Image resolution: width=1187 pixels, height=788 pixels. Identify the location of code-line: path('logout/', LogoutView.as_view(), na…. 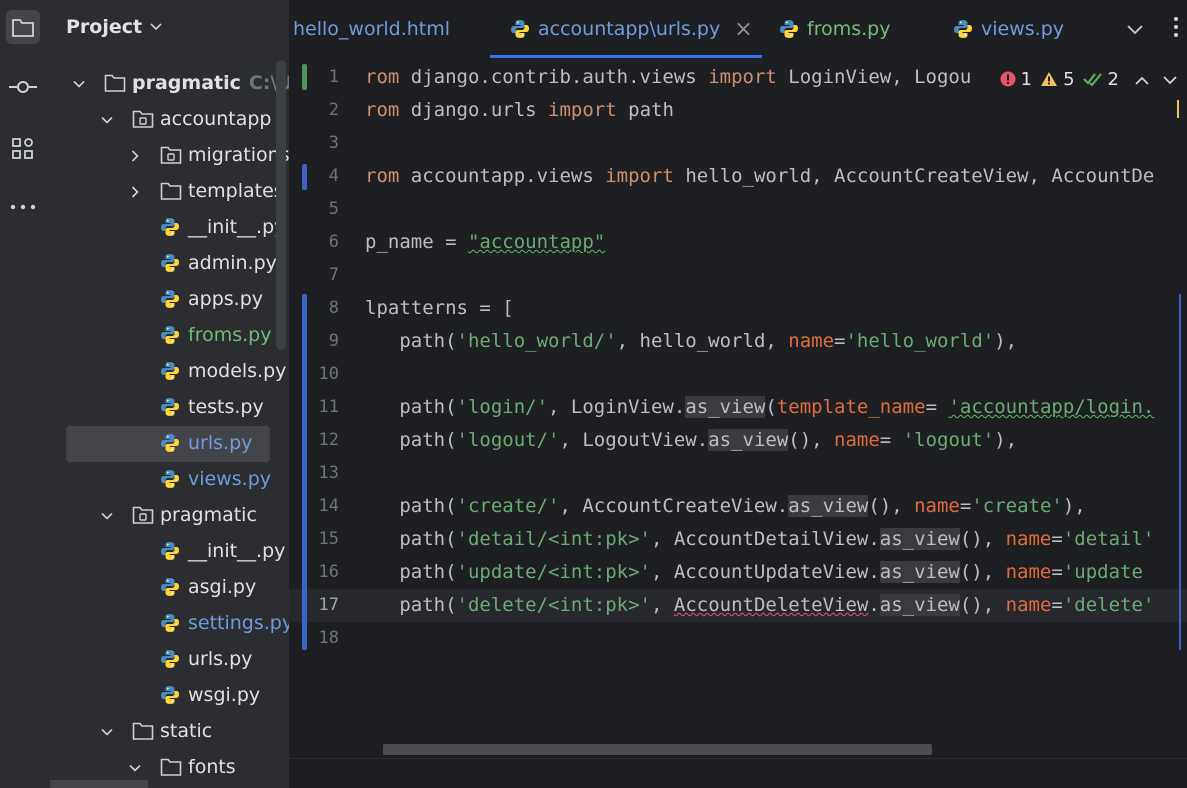
(691, 440).